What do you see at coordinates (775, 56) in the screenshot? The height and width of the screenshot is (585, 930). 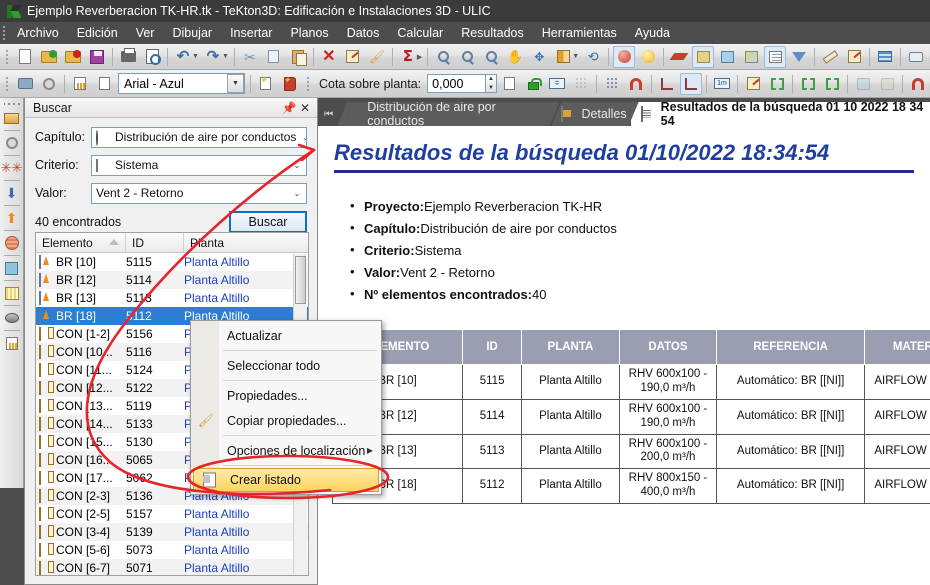 I see `frame-view-icon` at bounding box center [775, 56].